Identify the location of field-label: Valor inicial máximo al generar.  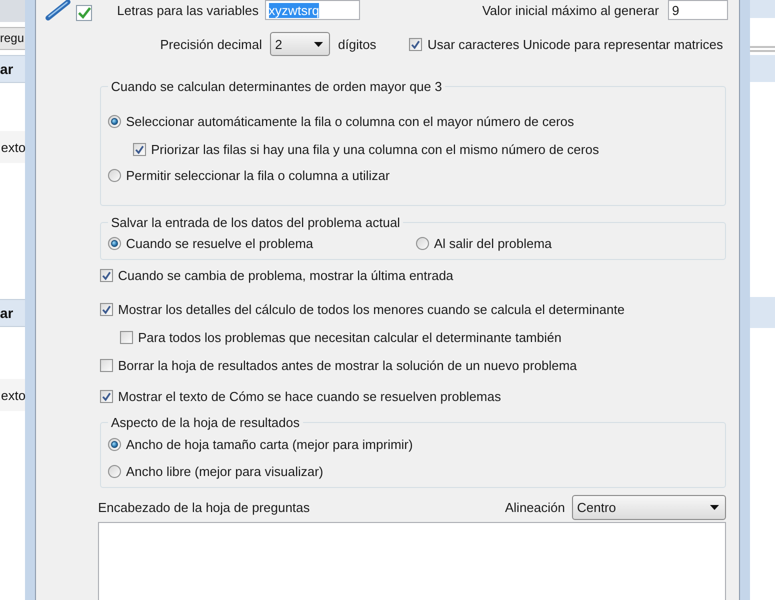
(570, 10).